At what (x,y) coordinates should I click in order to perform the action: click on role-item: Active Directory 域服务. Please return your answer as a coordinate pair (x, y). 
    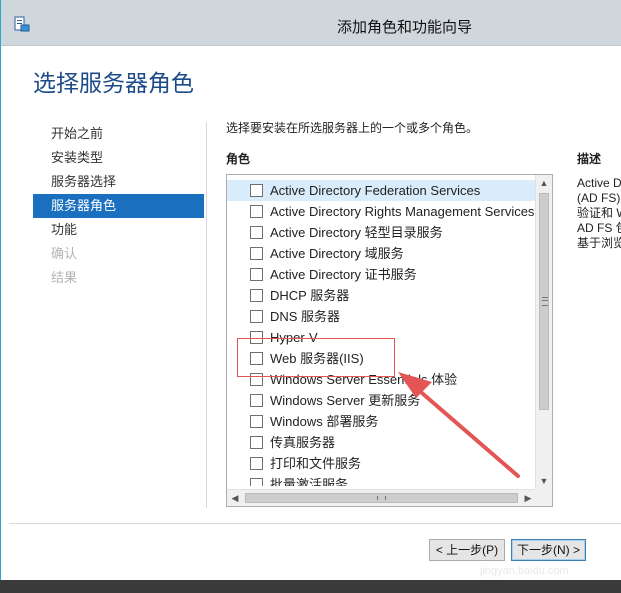
    Looking at the image, I should click on (381, 253).